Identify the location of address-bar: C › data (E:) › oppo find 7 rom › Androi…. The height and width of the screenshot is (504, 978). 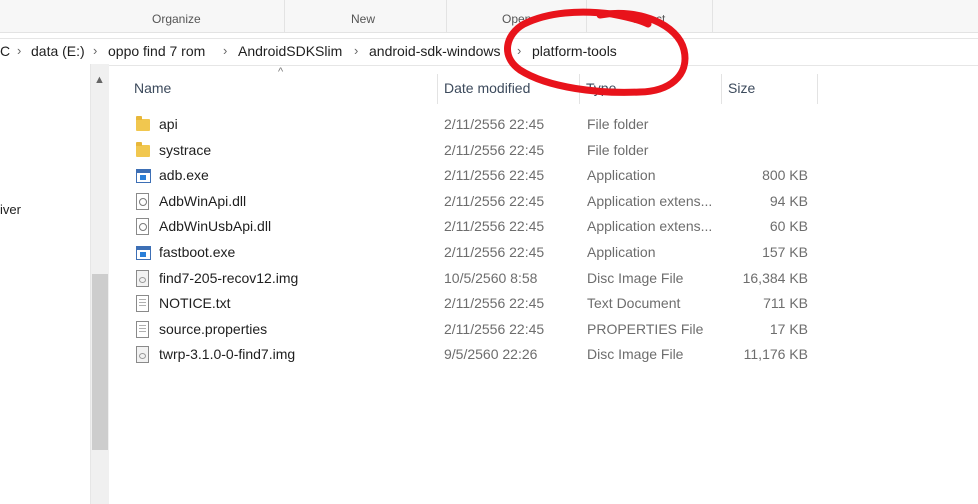
(489, 52).